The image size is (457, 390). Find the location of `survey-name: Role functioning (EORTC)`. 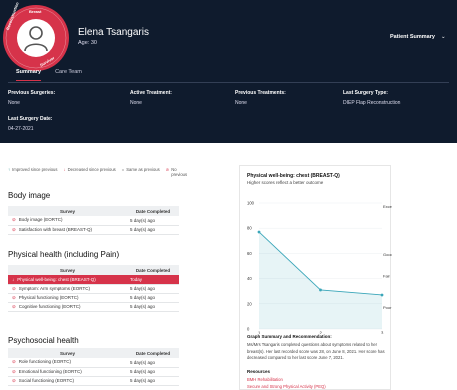

survey-name: Role functioning (EORTC) is located at coordinates (44, 362).